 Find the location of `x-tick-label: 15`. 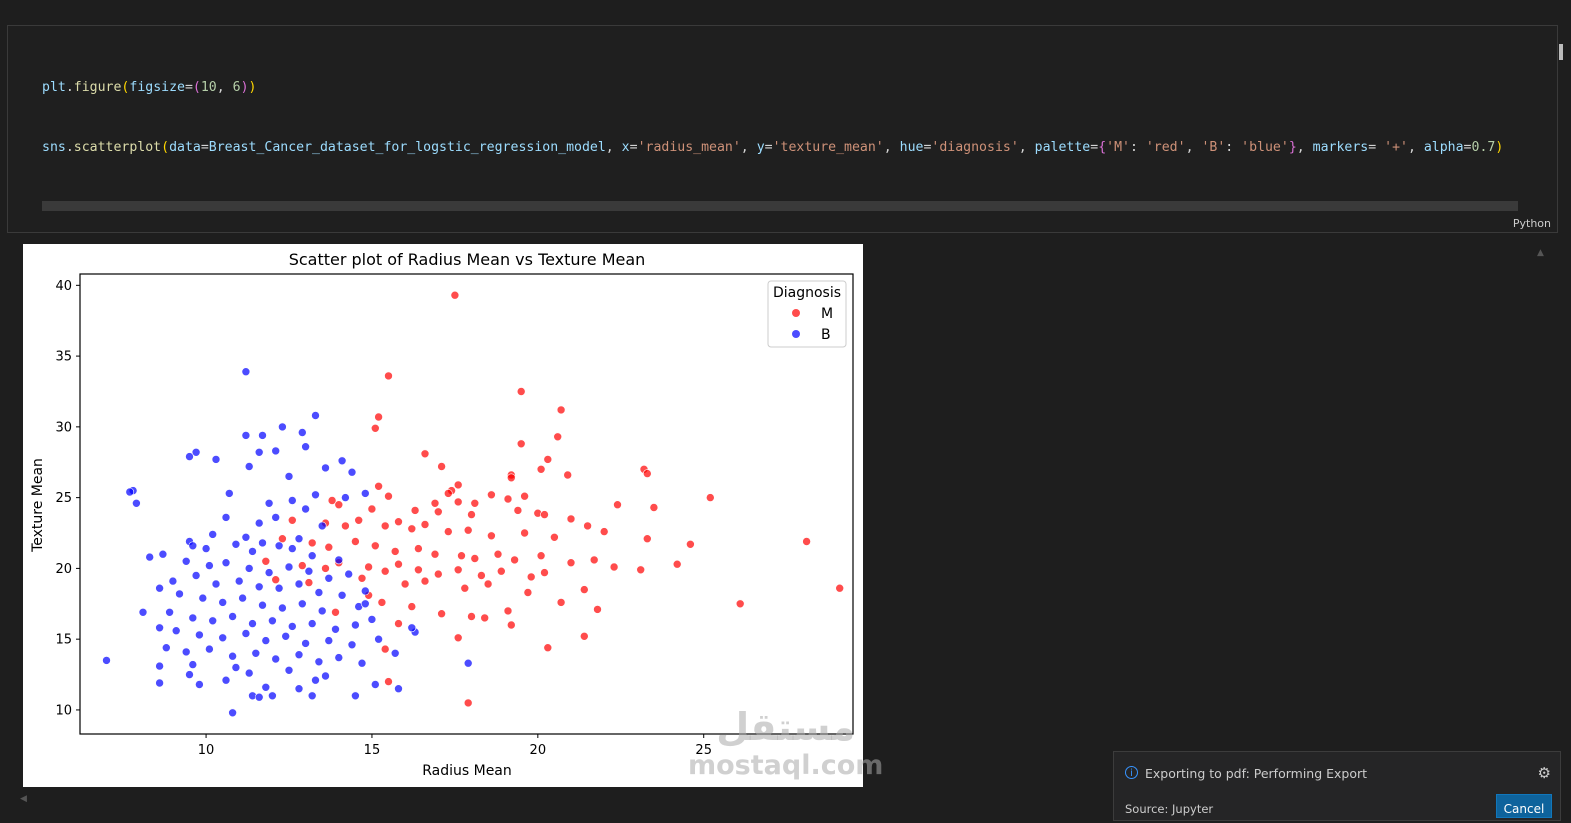

x-tick-label: 15 is located at coordinates (372, 750).